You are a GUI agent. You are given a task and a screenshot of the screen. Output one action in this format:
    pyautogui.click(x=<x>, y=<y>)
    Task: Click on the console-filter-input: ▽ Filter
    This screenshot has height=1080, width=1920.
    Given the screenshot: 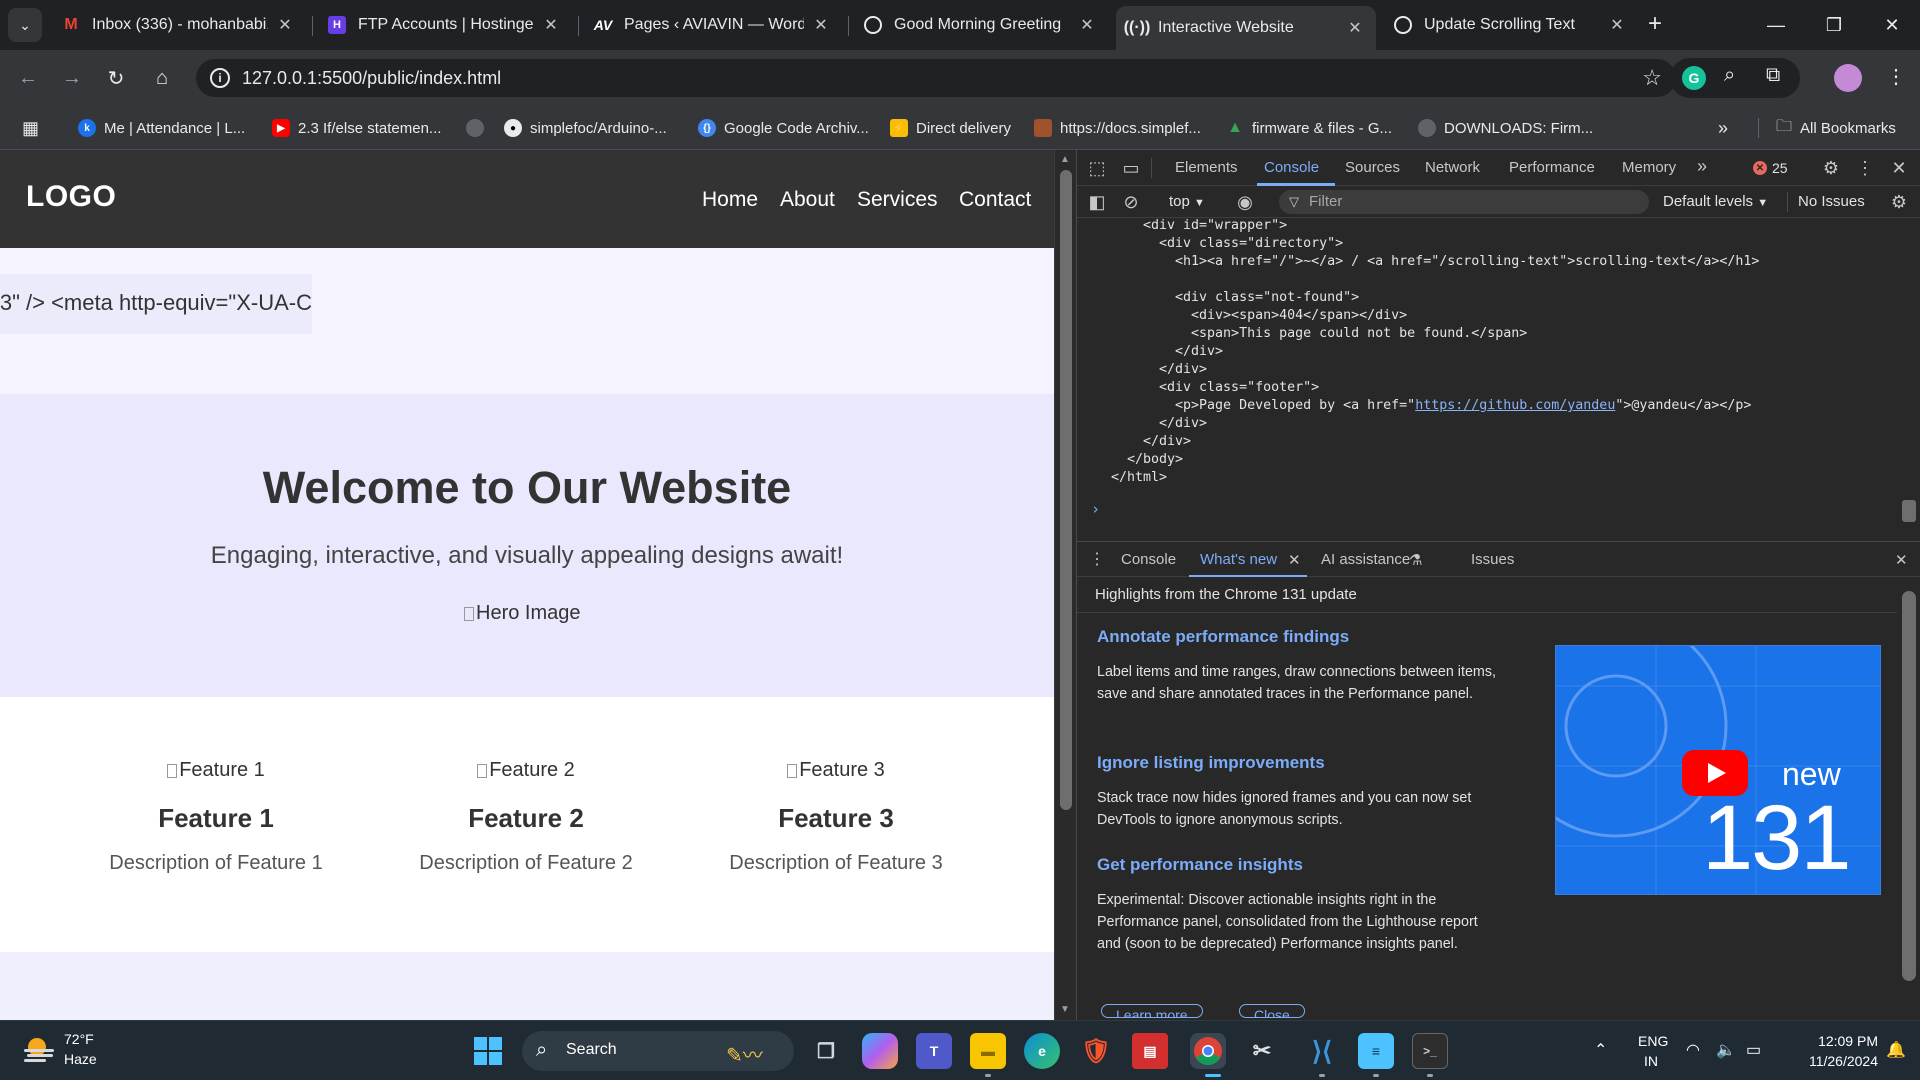 What is the action you would take?
    pyautogui.click(x=1464, y=202)
    